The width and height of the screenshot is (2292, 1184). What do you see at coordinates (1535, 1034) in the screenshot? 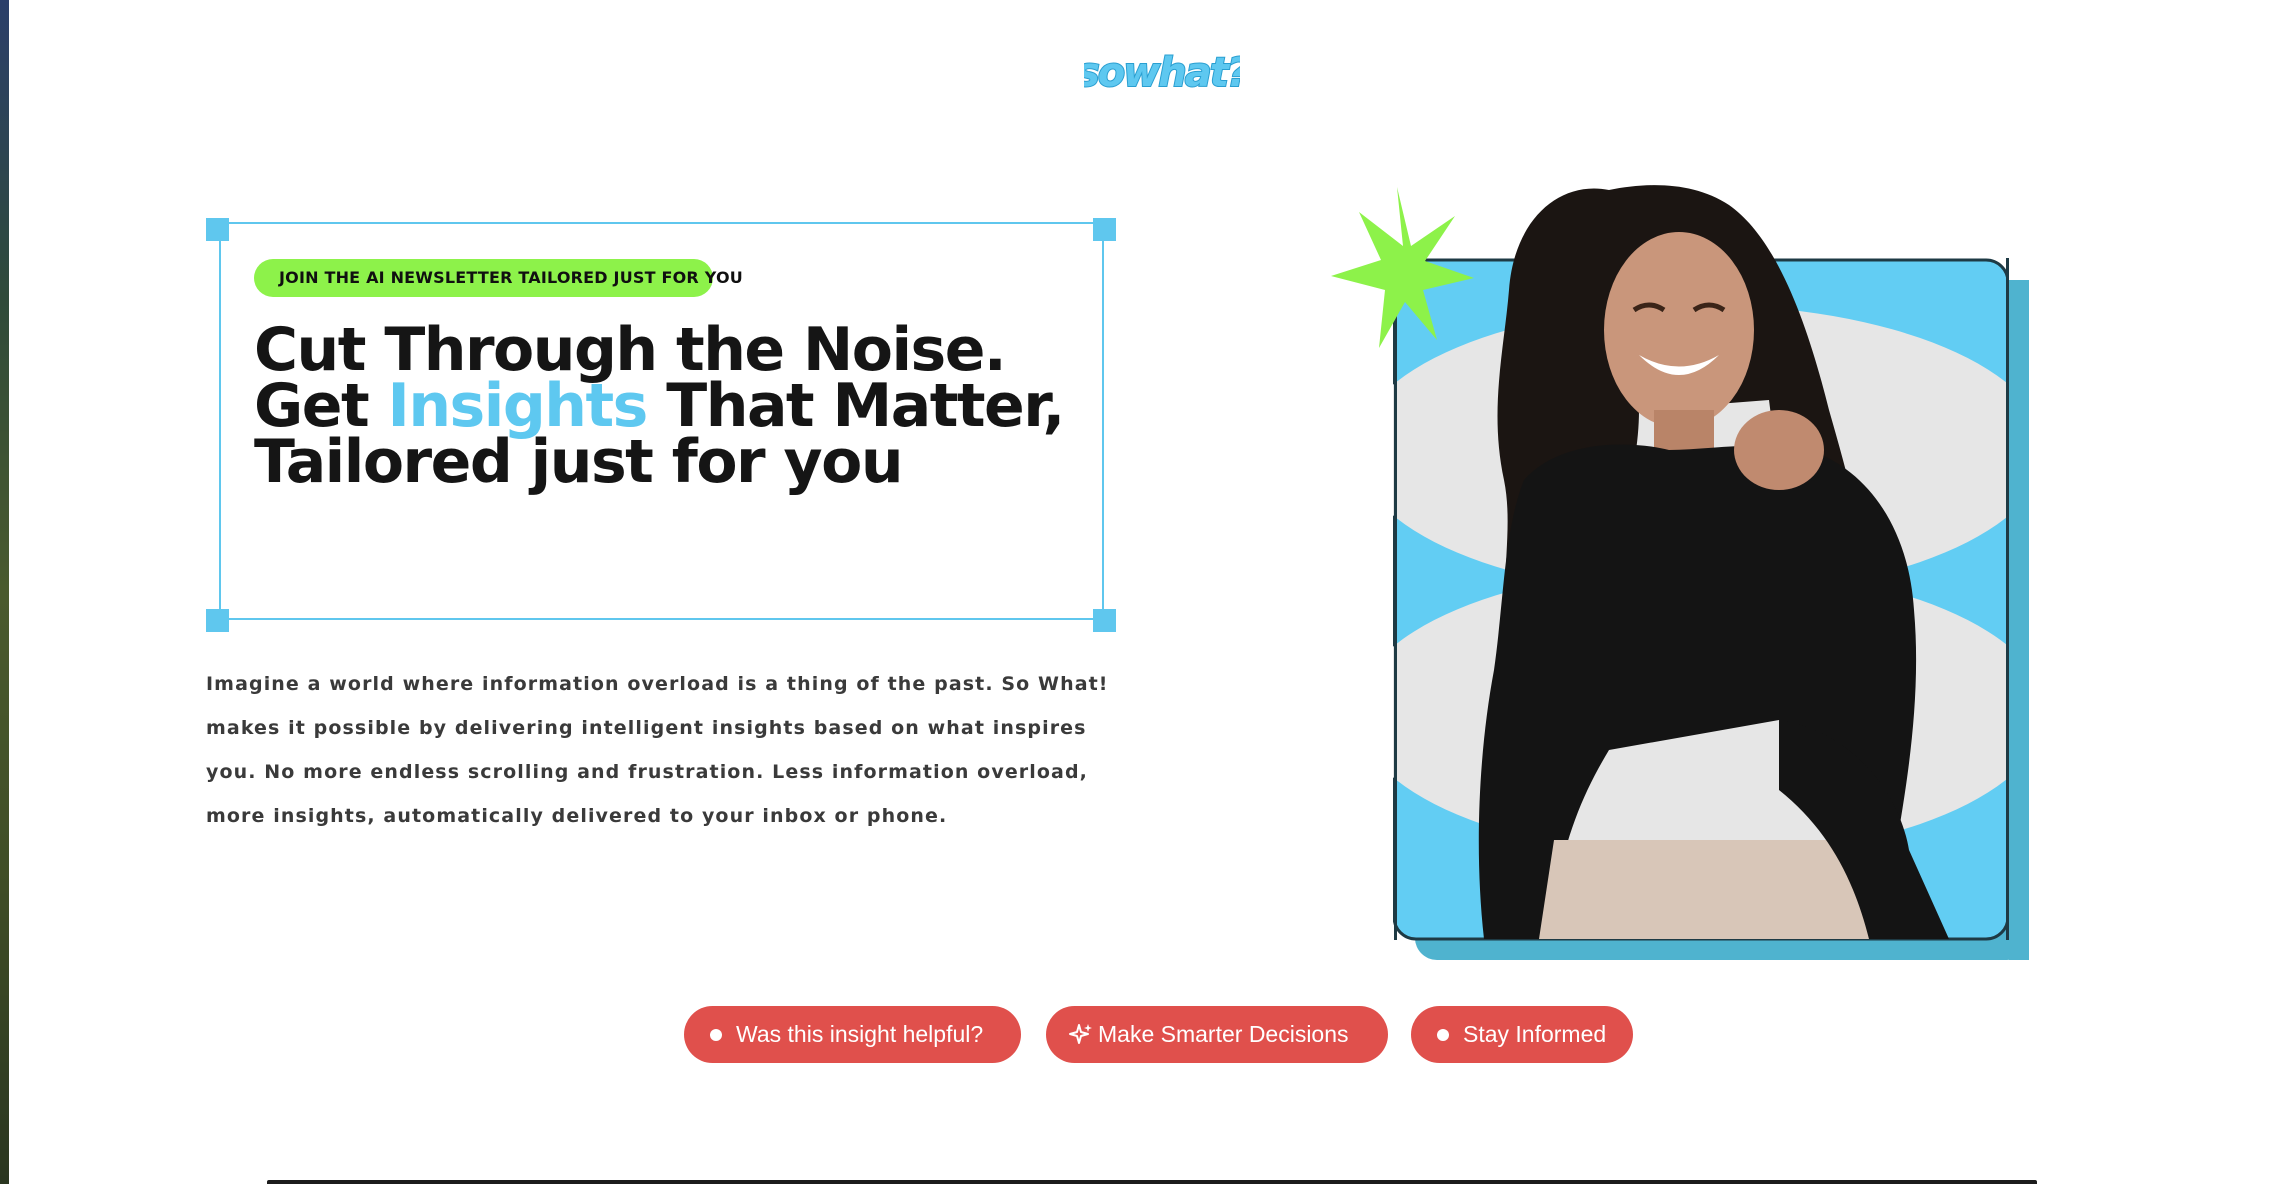
I see `pill-label: Stay Informed` at bounding box center [1535, 1034].